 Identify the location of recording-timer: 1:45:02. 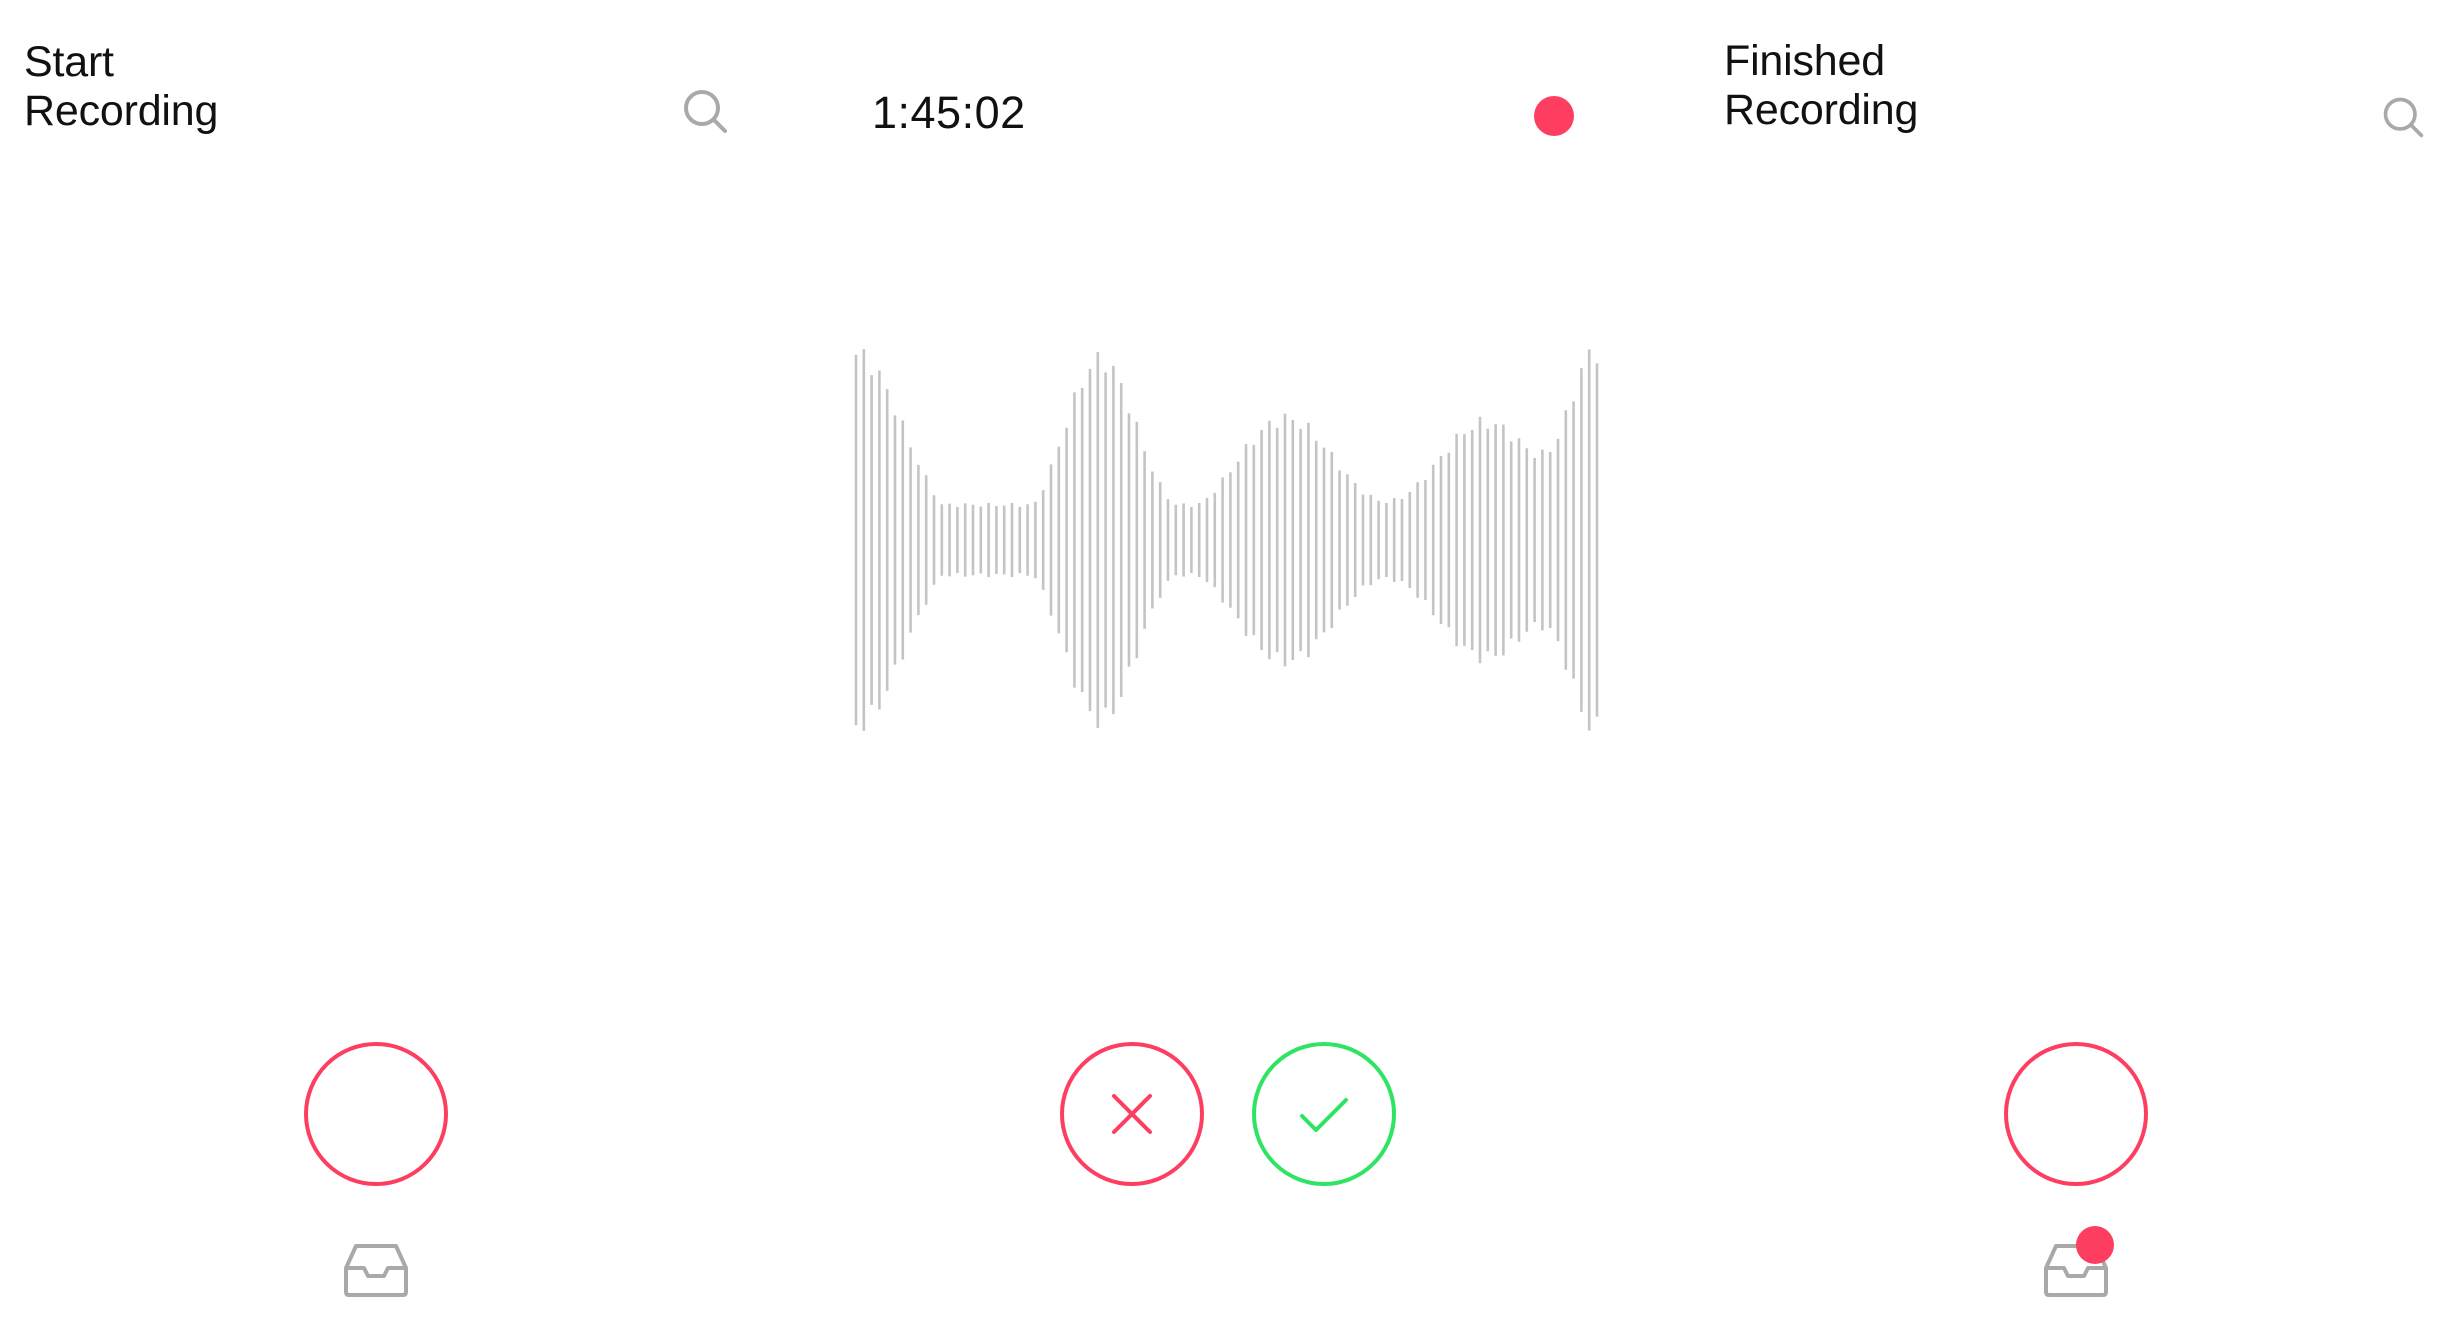
(949, 112).